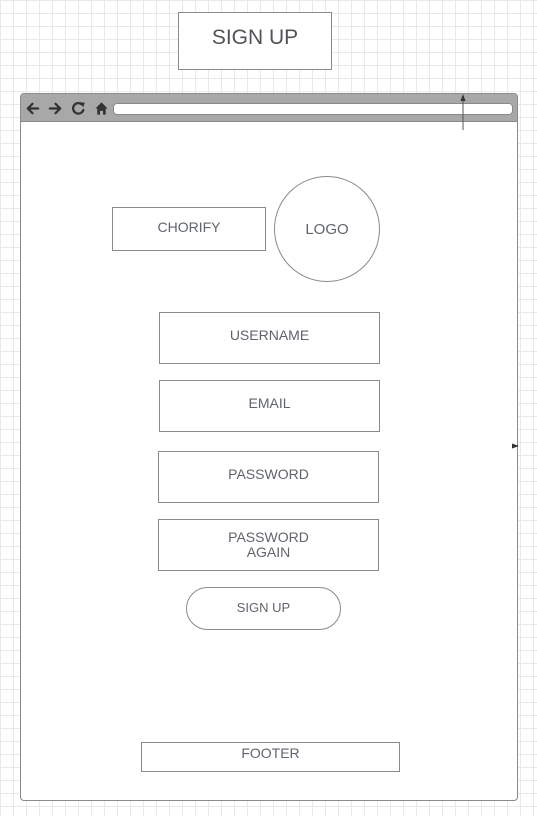 The width and height of the screenshot is (537, 816). What do you see at coordinates (101, 108) in the screenshot?
I see `home-icon` at bounding box center [101, 108].